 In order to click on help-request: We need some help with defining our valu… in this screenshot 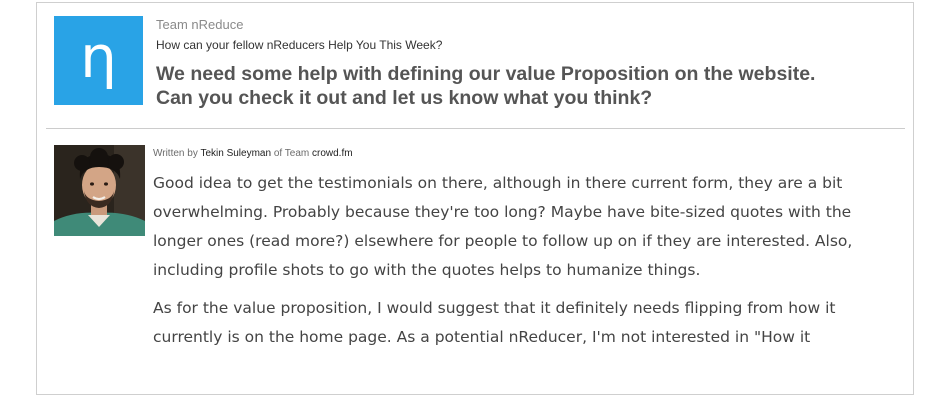, I will do `click(526, 86)`.